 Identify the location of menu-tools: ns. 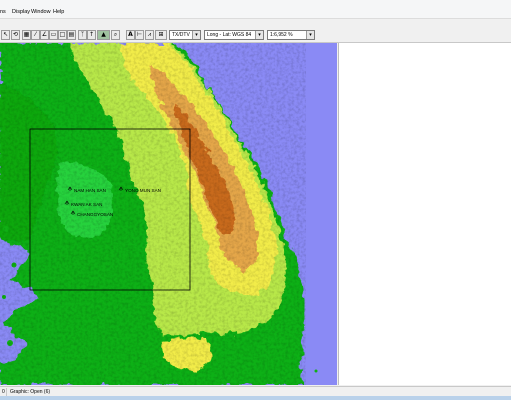
(3, 12).